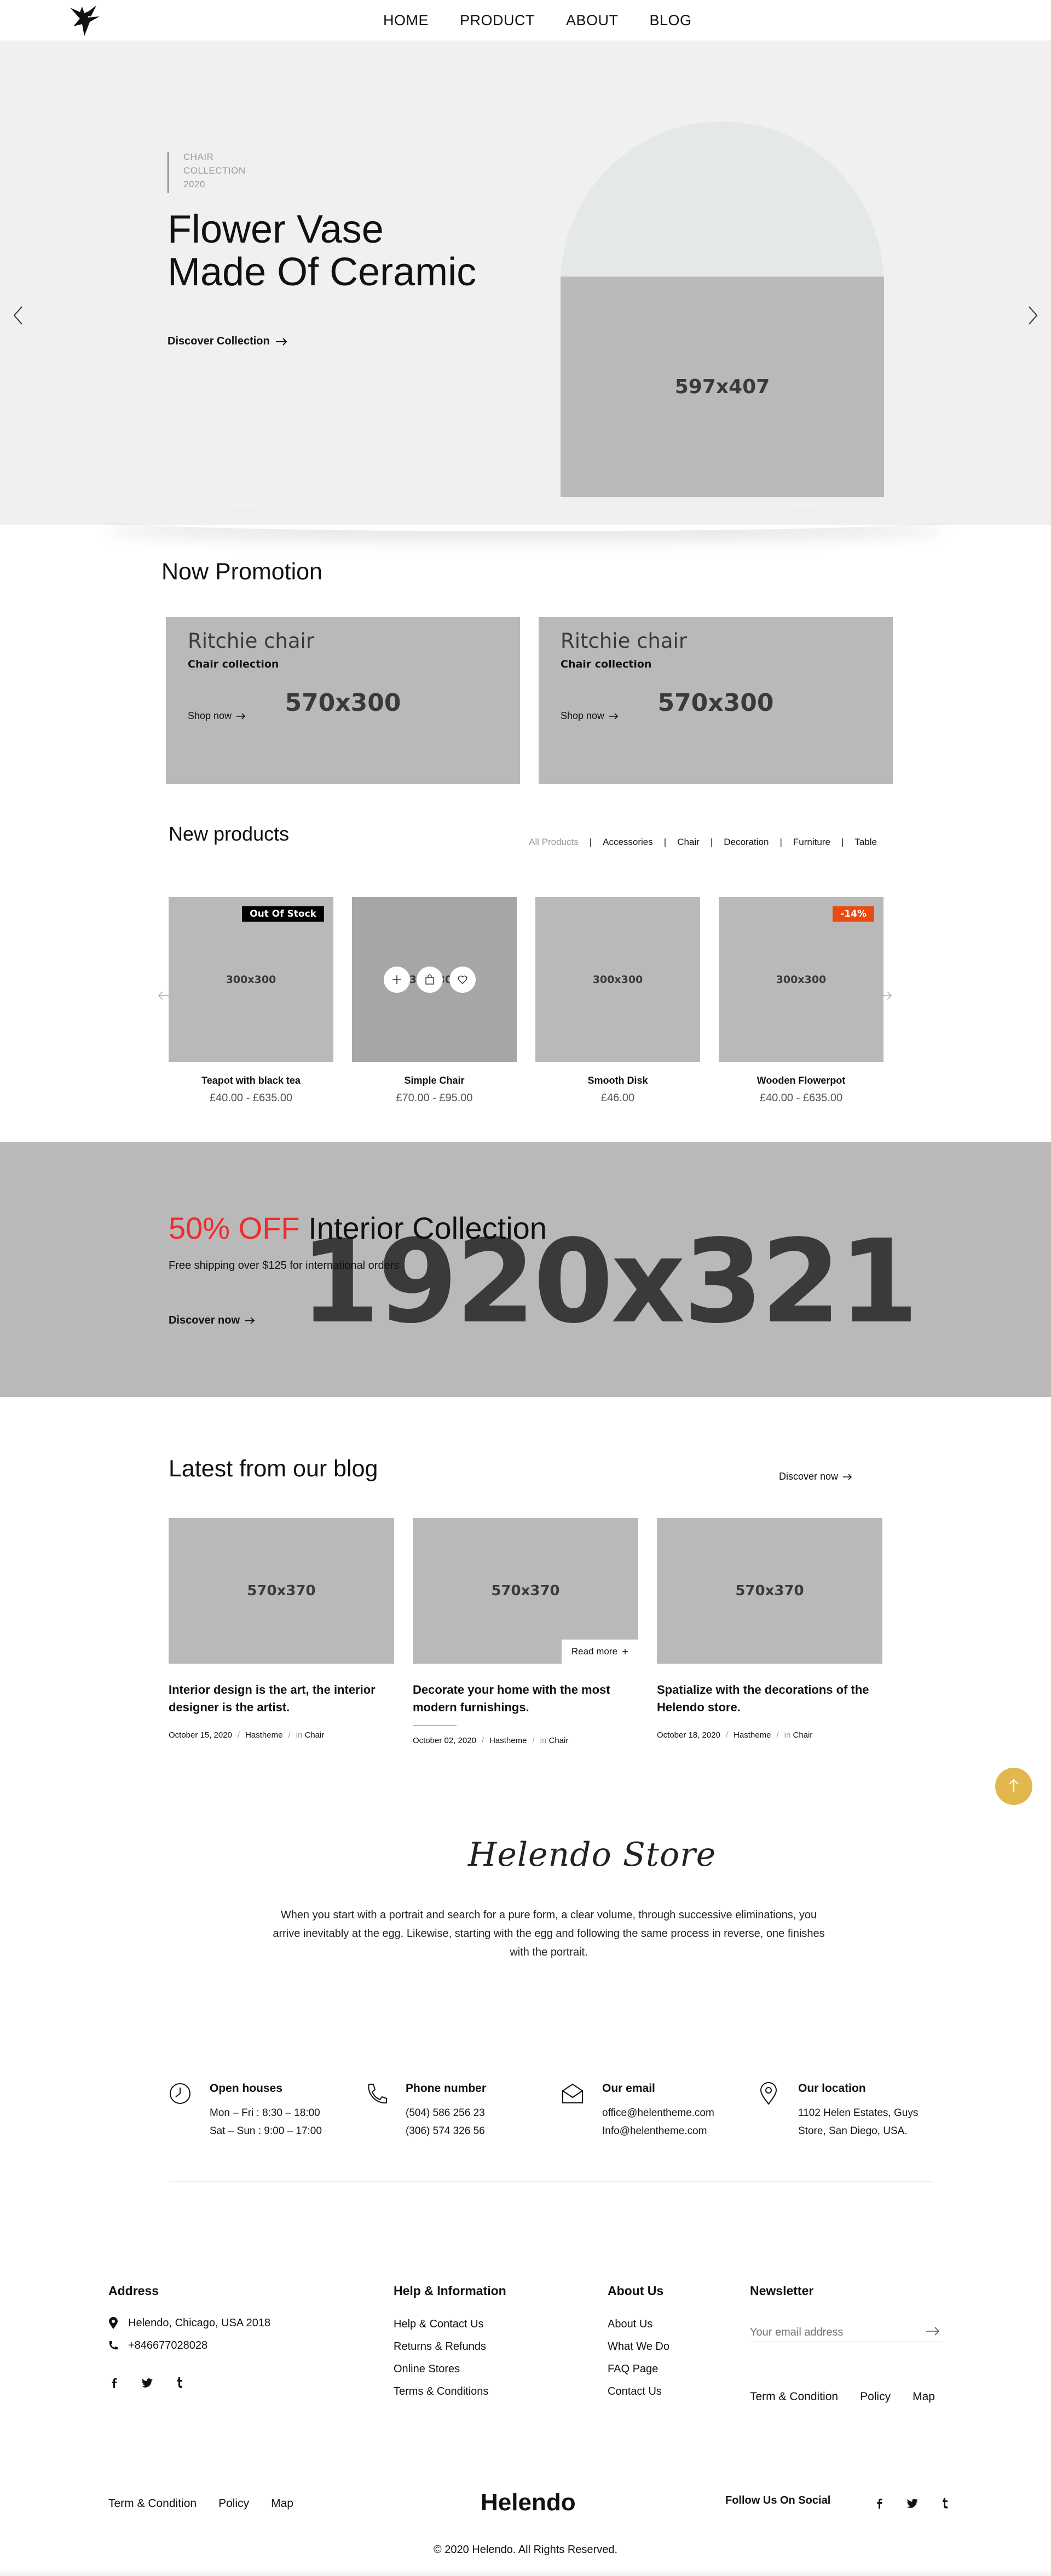  What do you see at coordinates (376, 2093) in the screenshot?
I see `phone-icon` at bounding box center [376, 2093].